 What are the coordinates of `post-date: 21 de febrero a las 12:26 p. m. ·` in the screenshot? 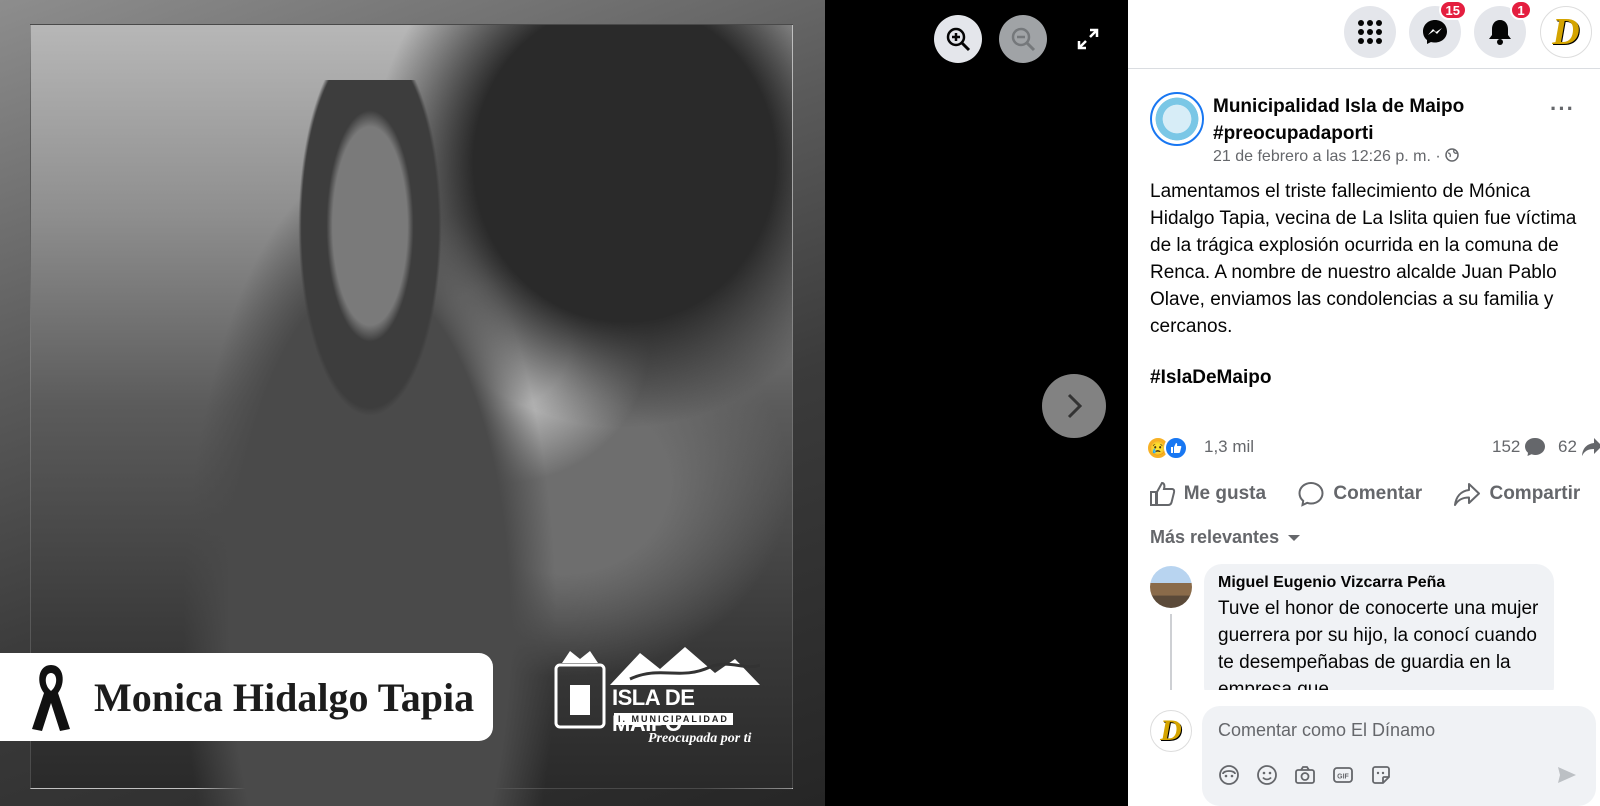 It's located at (1336, 157).